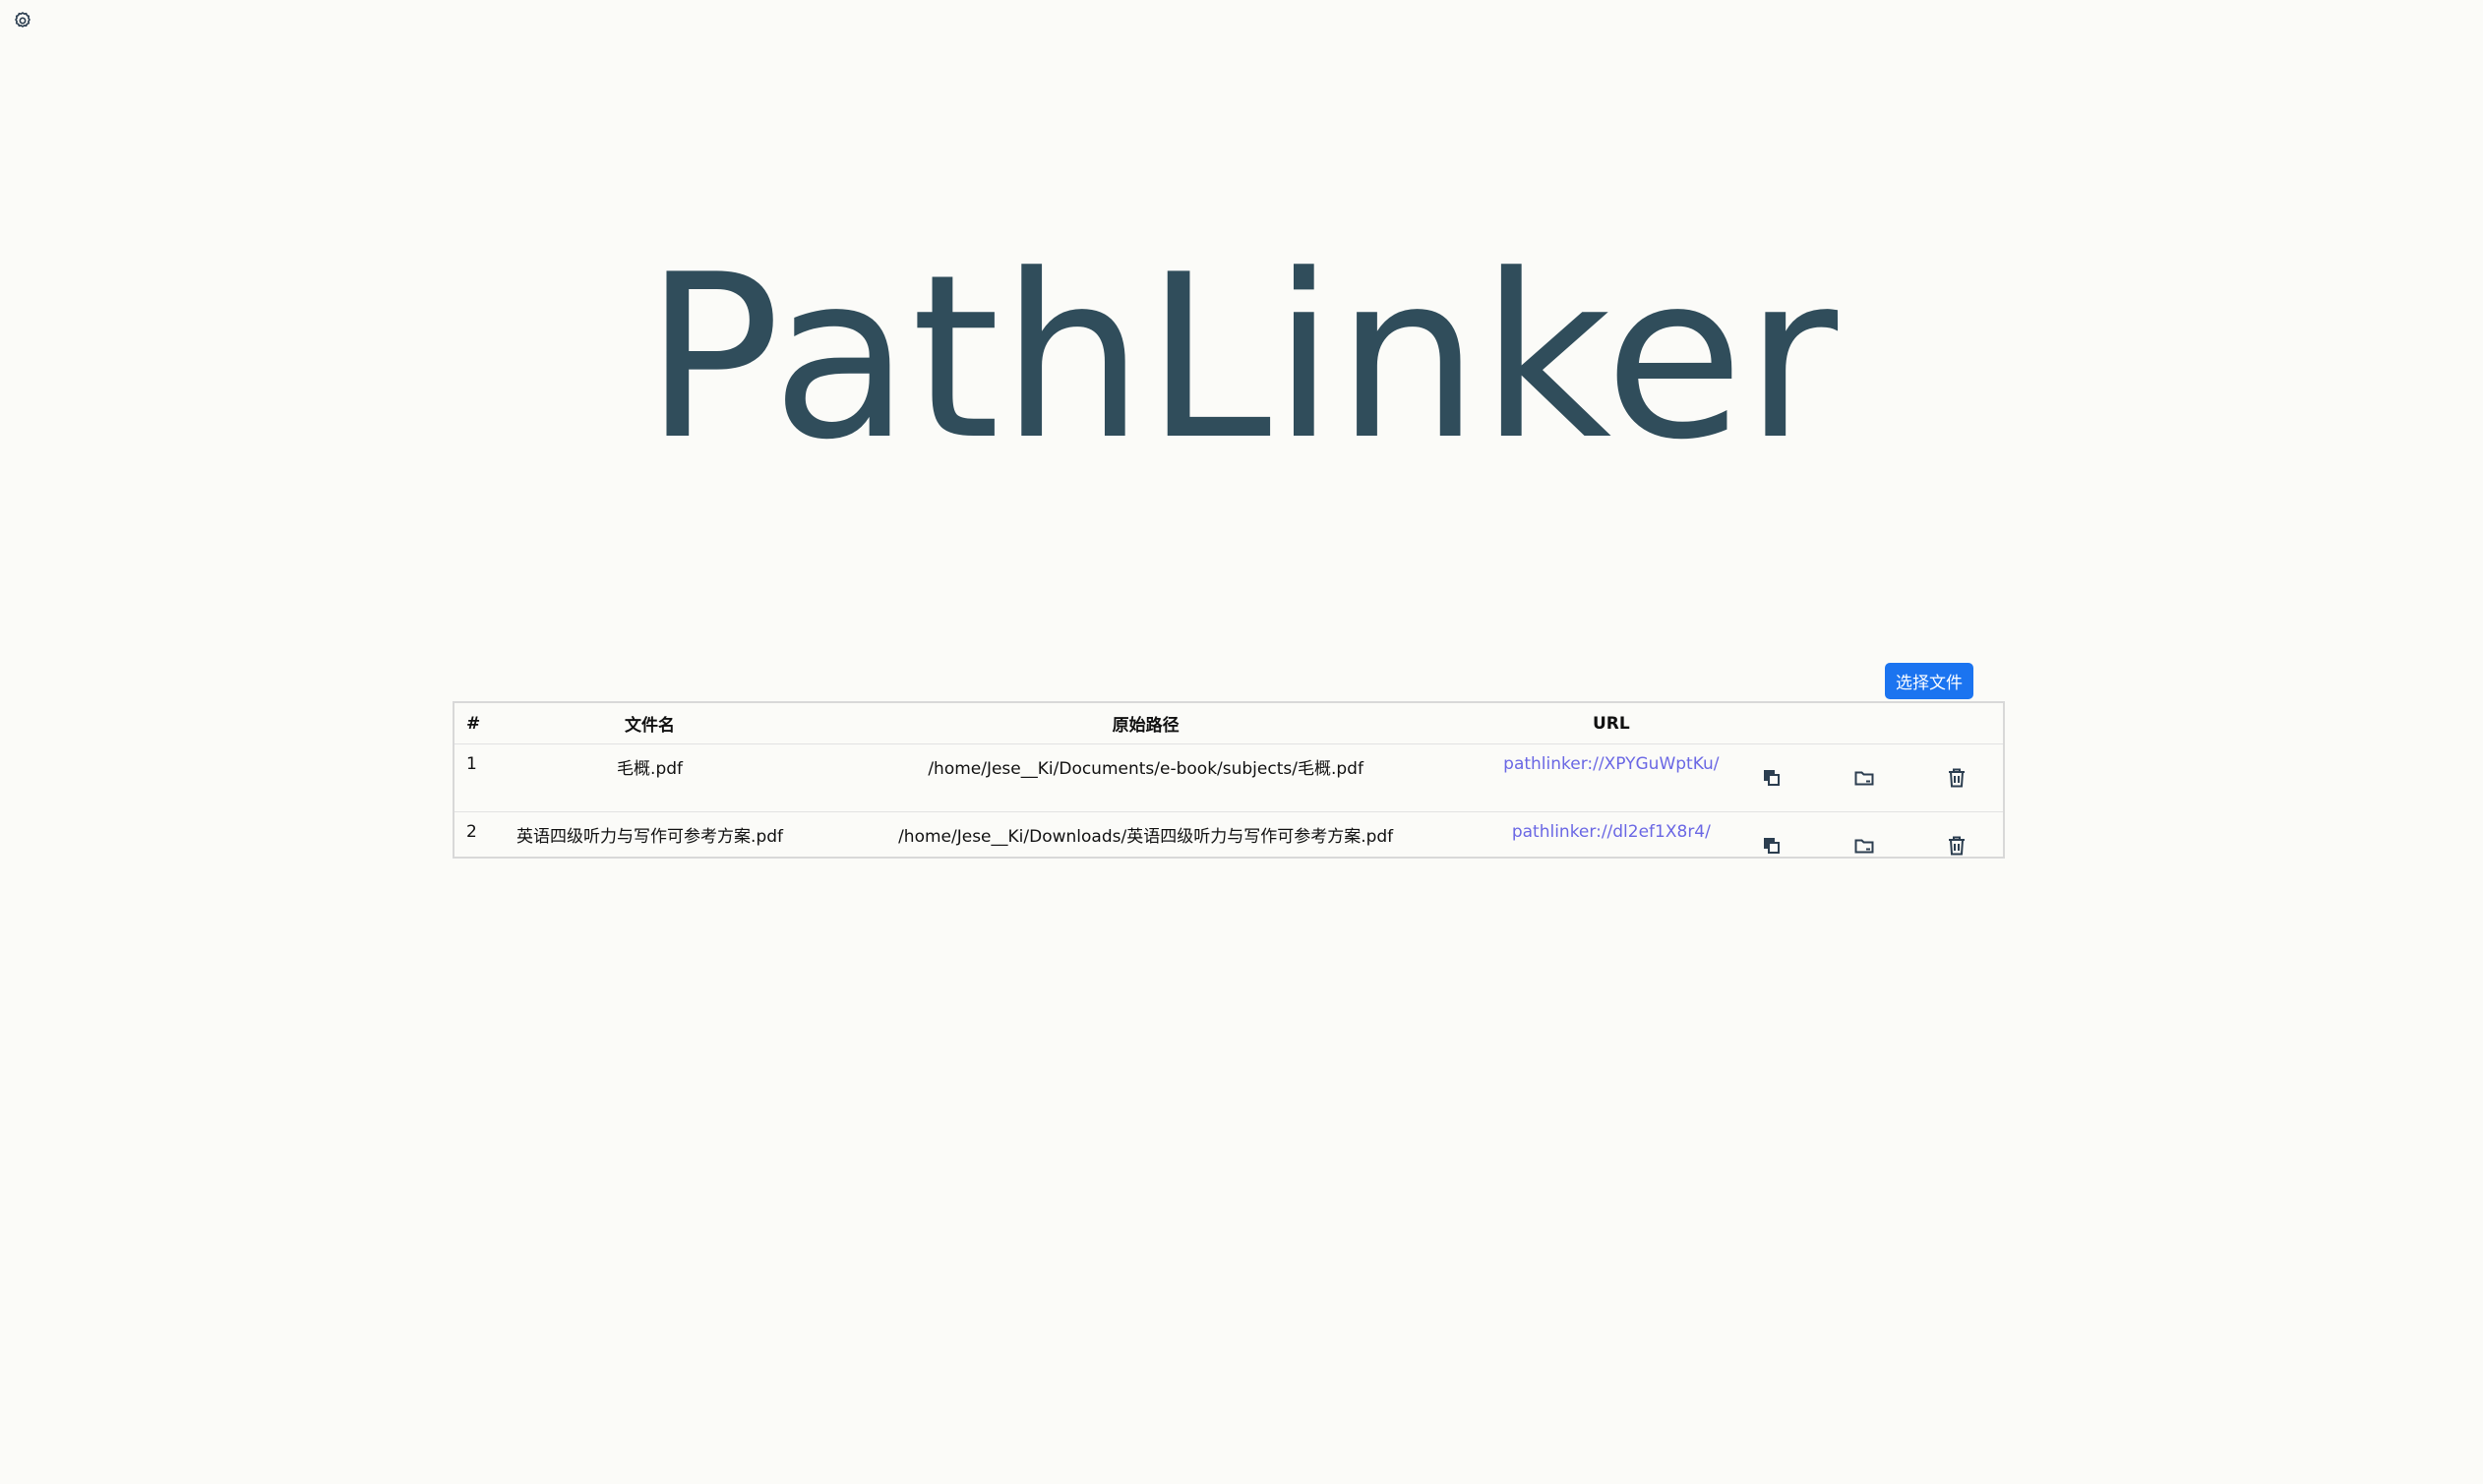 This screenshot has width=2483, height=1484. What do you see at coordinates (480, 777) in the screenshot?
I see `row-index: 1` at bounding box center [480, 777].